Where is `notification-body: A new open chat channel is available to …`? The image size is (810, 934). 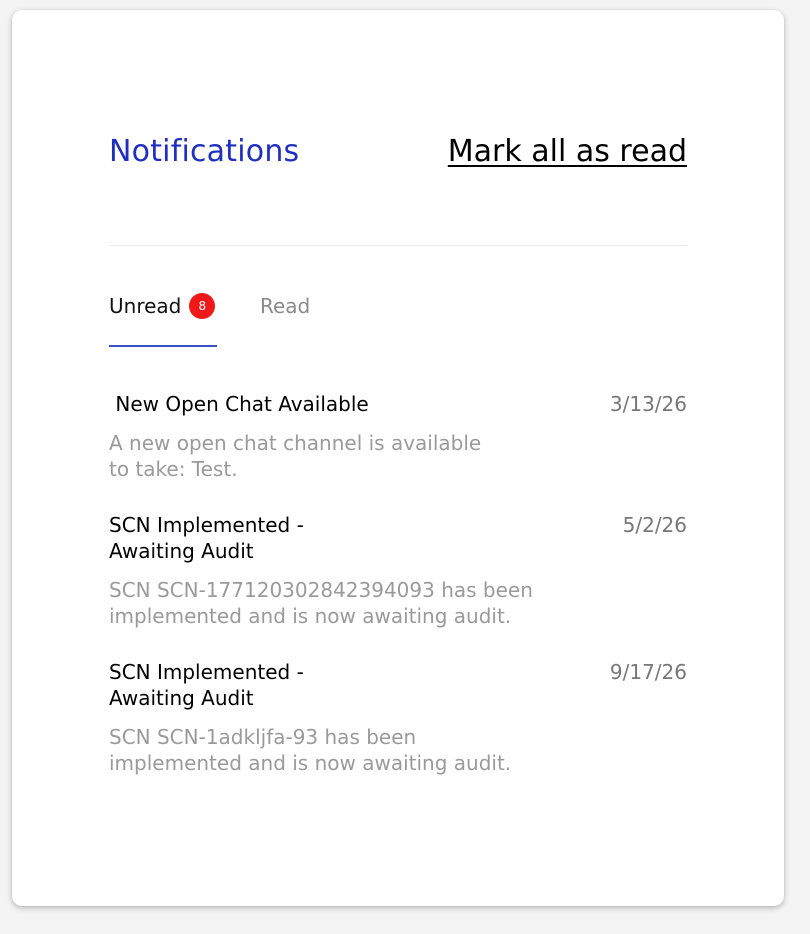
notification-body: A new open chat channel is available to … is located at coordinates (295, 456).